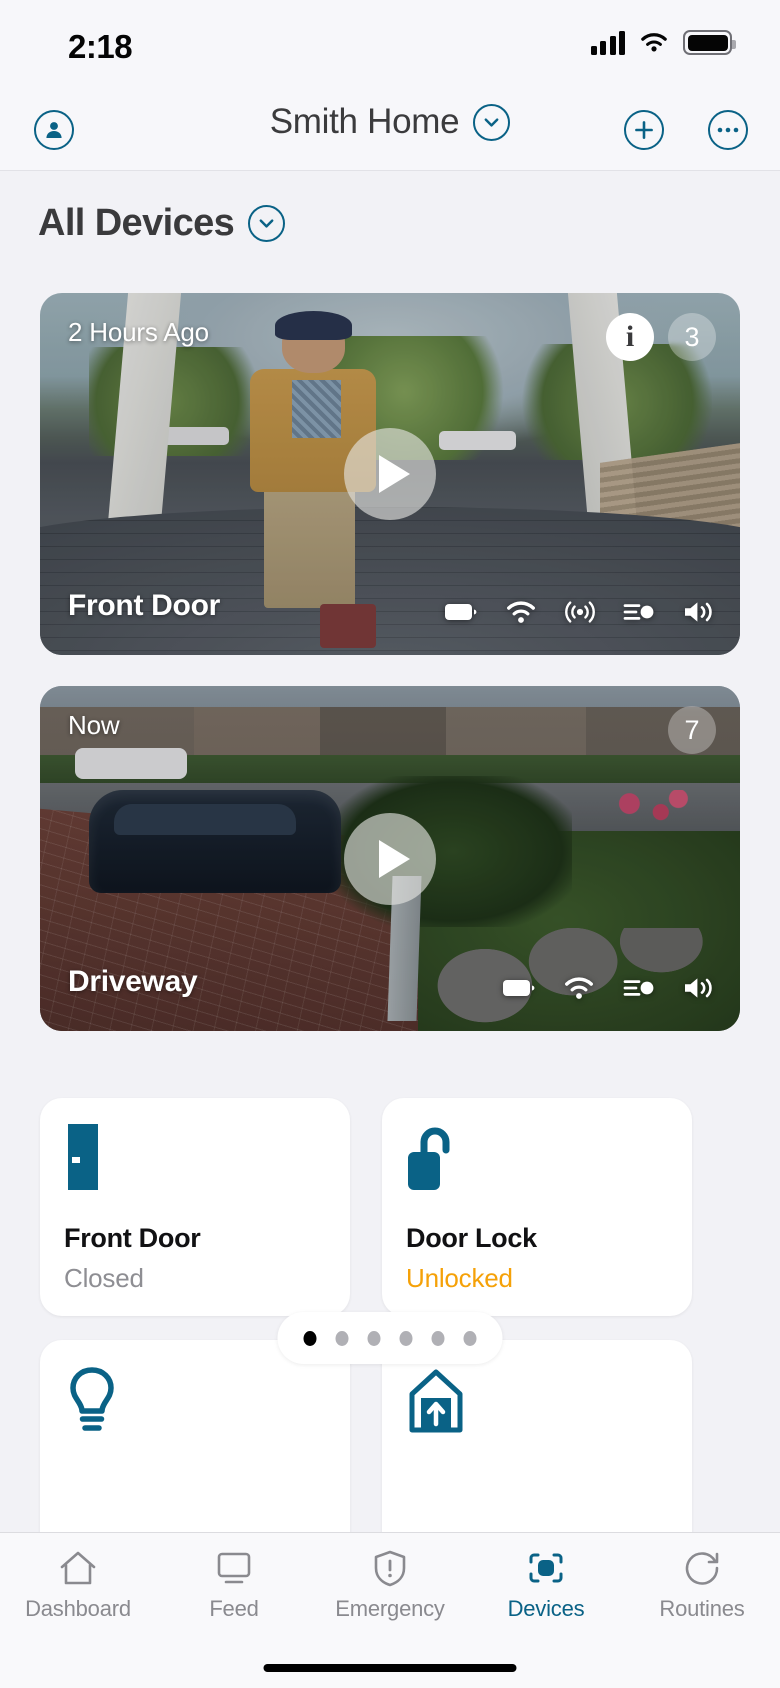 Image resolution: width=780 pixels, height=1688 pixels. I want to click on home-indicator, so click(390, 1668).